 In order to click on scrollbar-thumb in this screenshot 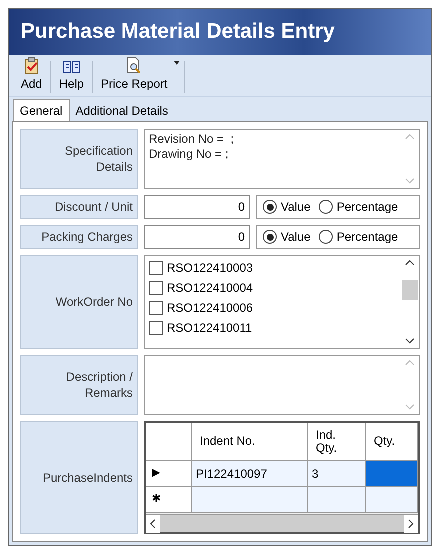, I will do `click(410, 290)`.